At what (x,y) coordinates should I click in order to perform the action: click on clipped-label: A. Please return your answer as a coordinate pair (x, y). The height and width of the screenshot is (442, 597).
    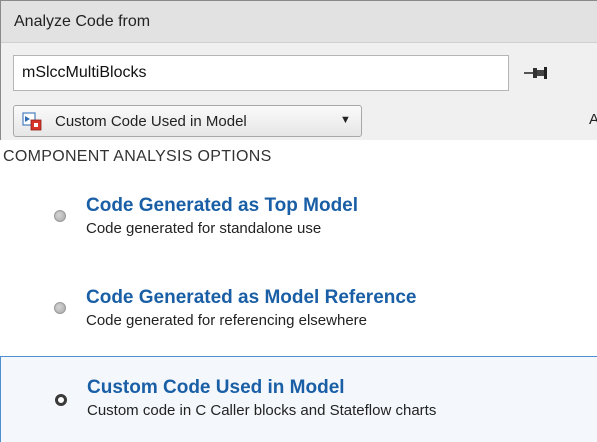
    Looking at the image, I should click on (593, 119).